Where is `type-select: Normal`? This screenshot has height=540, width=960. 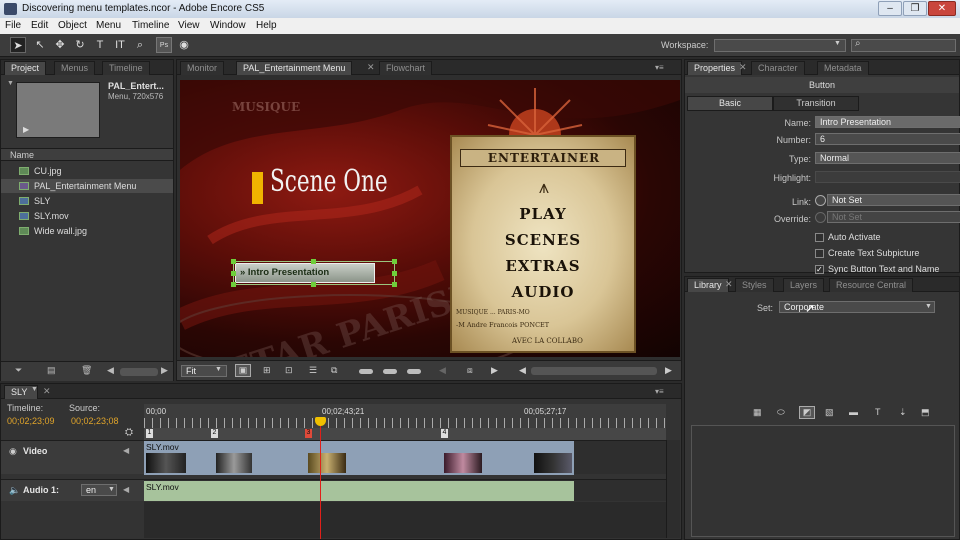
type-select: Normal is located at coordinates (887, 158).